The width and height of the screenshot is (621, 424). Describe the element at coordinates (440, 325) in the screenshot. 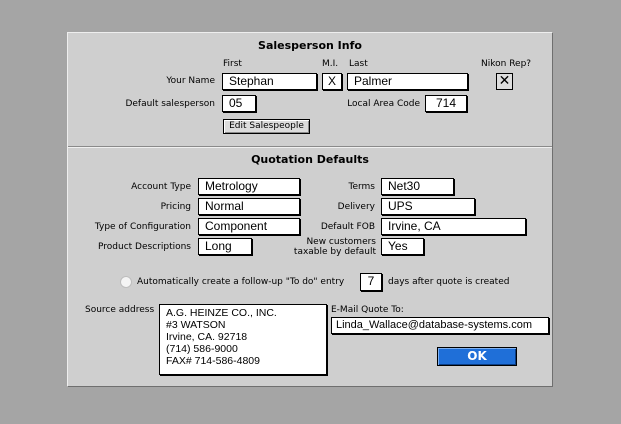

I see `email-quote-to-field: Linda_Wallace@database-systems.com` at that location.